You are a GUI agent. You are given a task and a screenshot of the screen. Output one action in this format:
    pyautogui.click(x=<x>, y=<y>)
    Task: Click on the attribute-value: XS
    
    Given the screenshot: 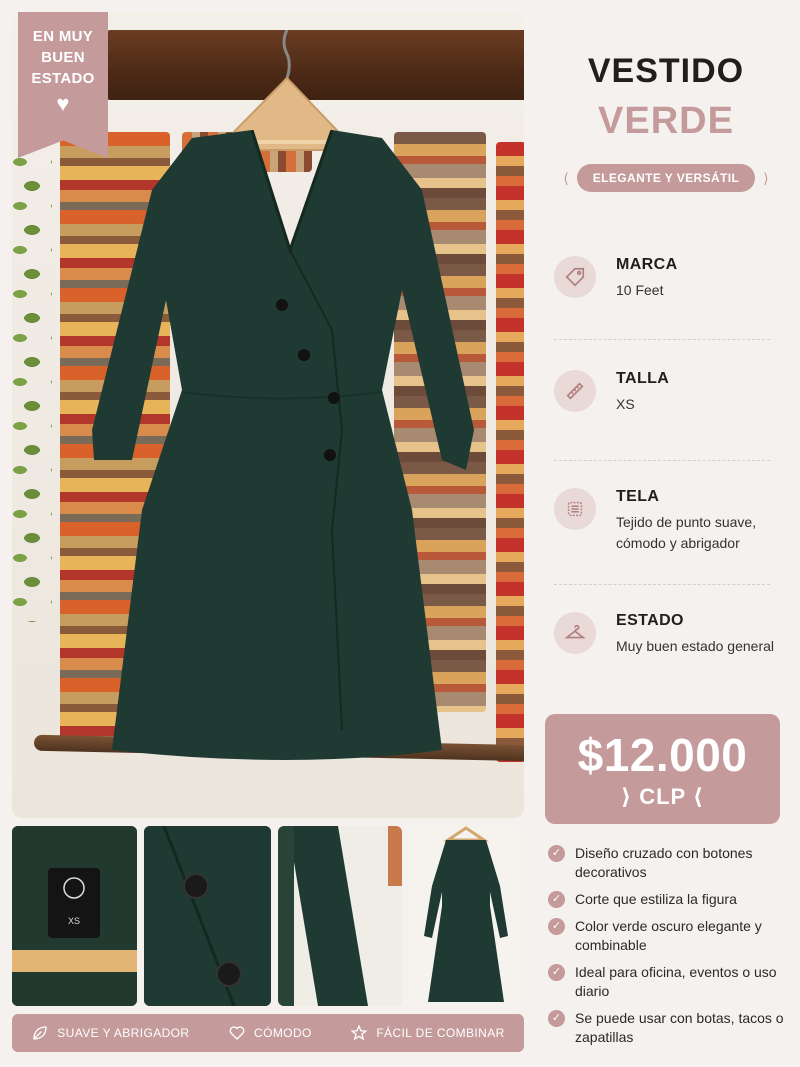 What is the action you would take?
    pyautogui.click(x=625, y=404)
    